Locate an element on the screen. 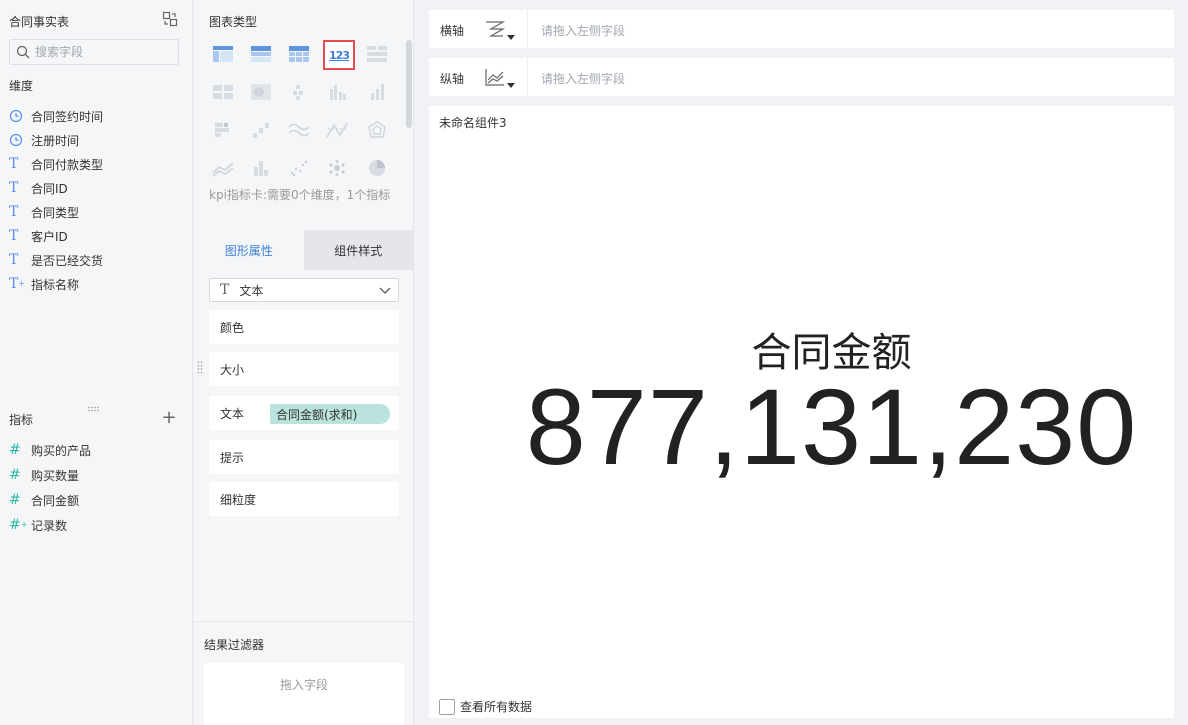 The width and height of the screenshot is (1188, 725). measure-label: 合同金额 is located at coordinates (55, 500).